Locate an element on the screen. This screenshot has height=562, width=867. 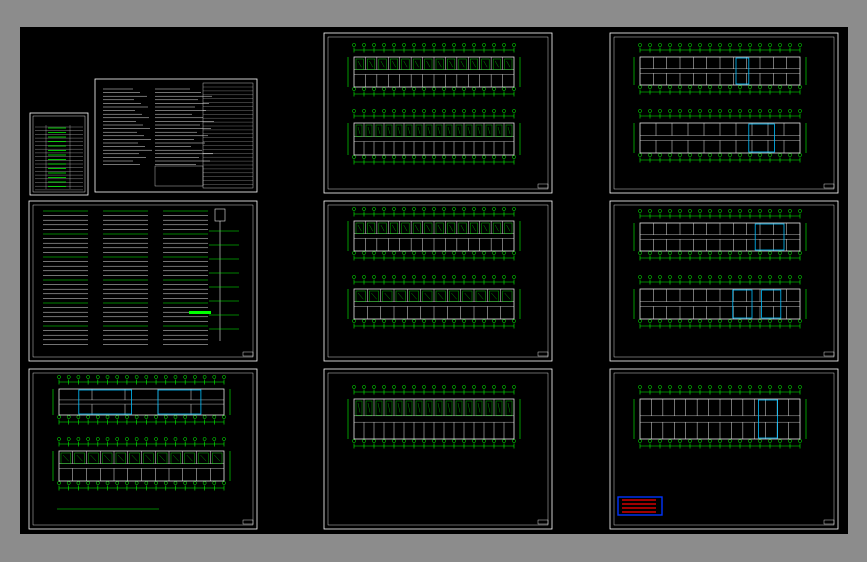
drawing-sheet-cover-index is located at coordinates (59, 154).